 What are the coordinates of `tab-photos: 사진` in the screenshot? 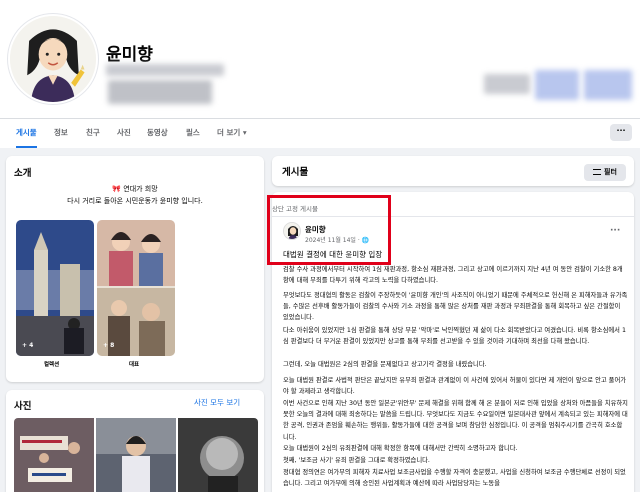 It's located at (124, 133).